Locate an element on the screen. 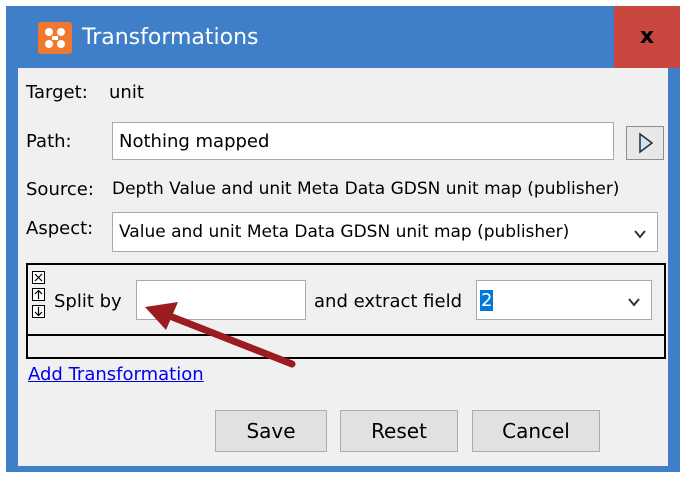 The image size is (686, 478). arrow-down-icon is located at coordinates (38, 312).